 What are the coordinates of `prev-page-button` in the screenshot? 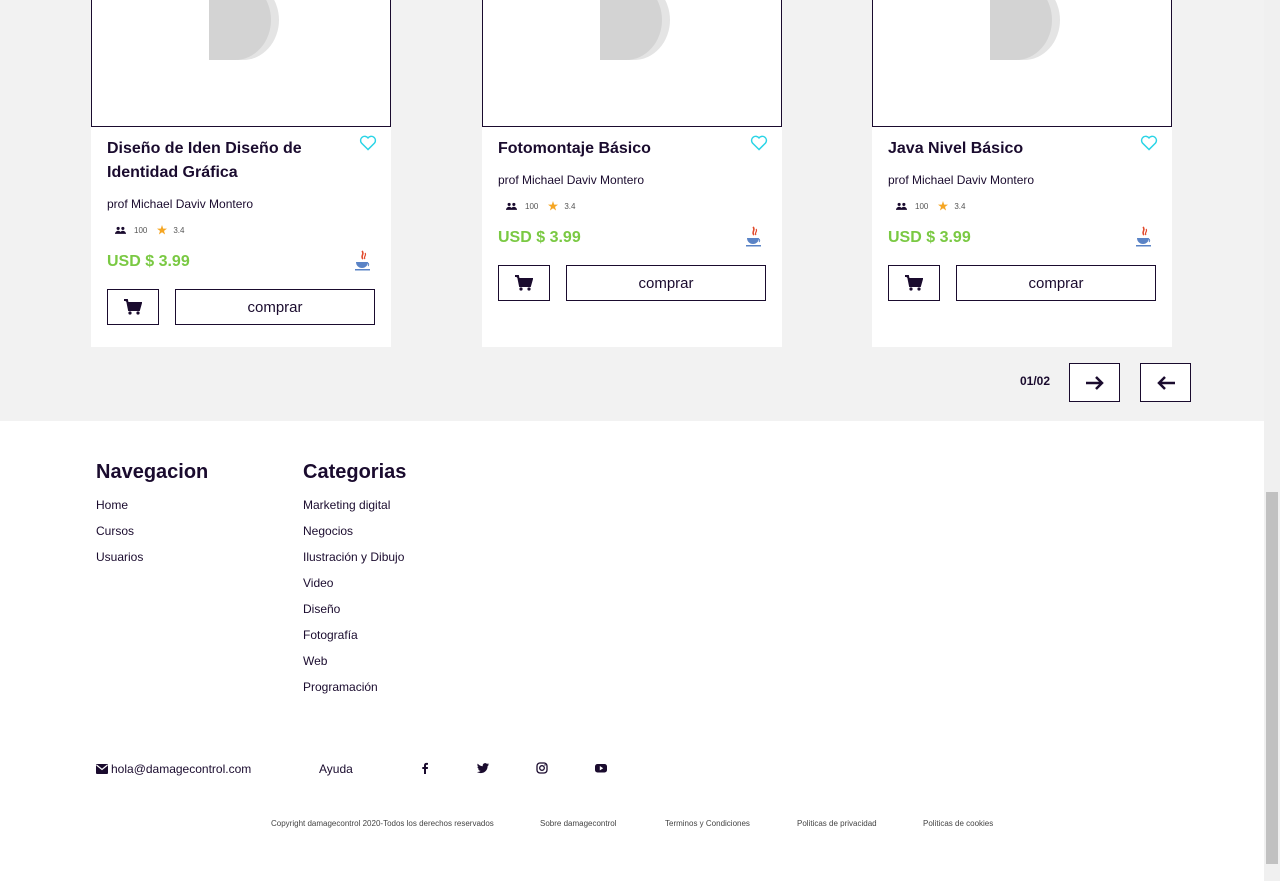 It's located at (1165, 382).